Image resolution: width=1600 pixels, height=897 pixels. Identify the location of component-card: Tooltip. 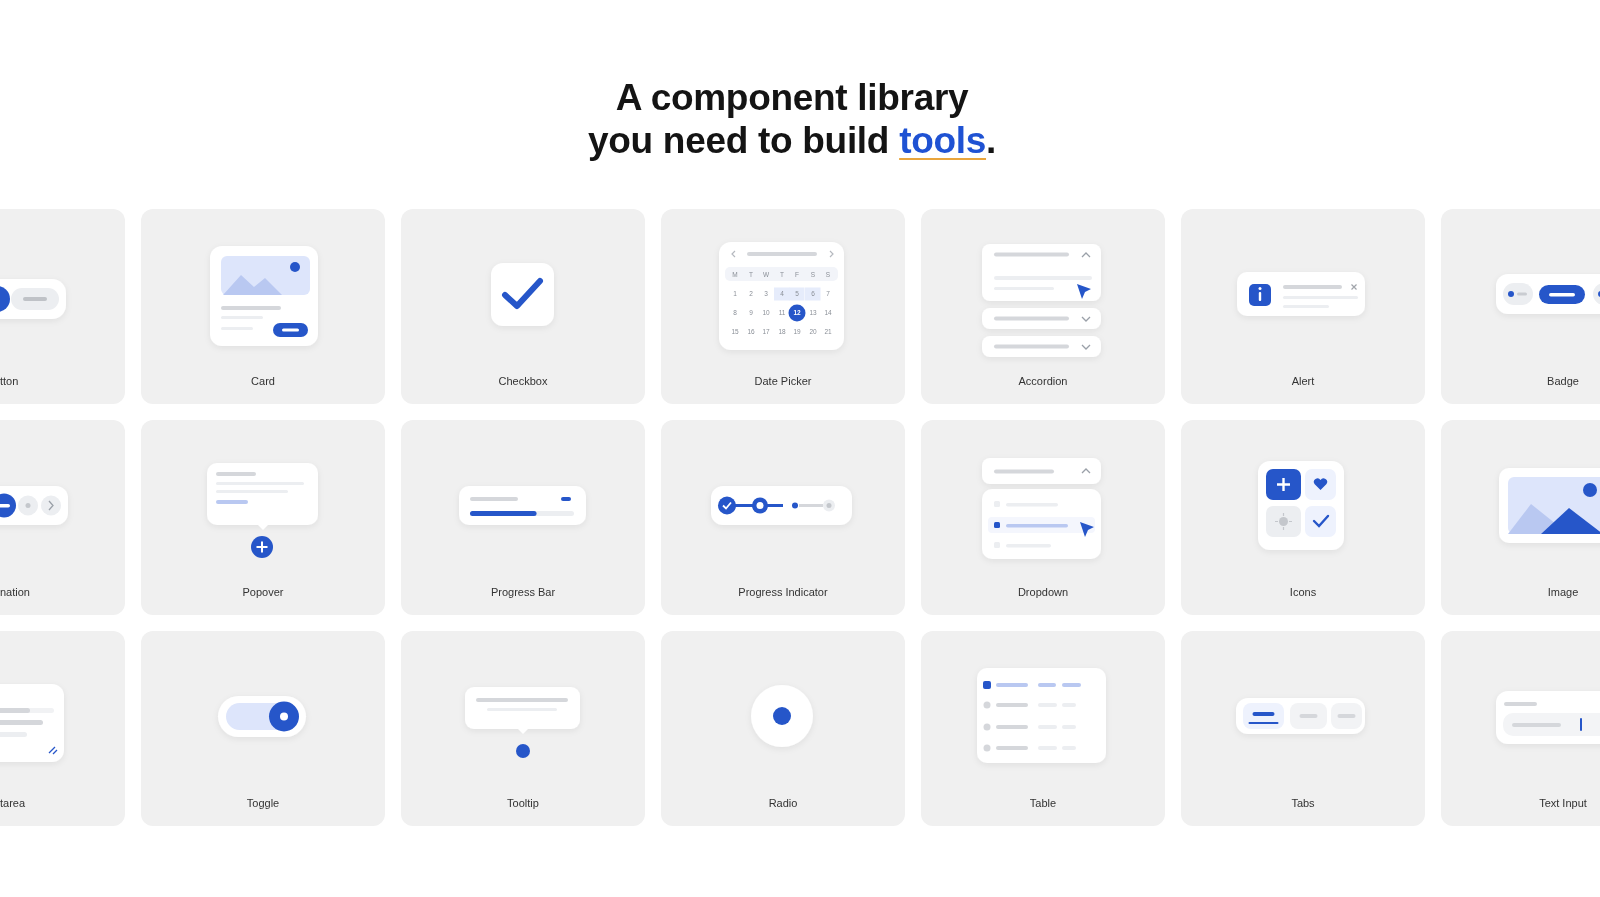
(523, 728).